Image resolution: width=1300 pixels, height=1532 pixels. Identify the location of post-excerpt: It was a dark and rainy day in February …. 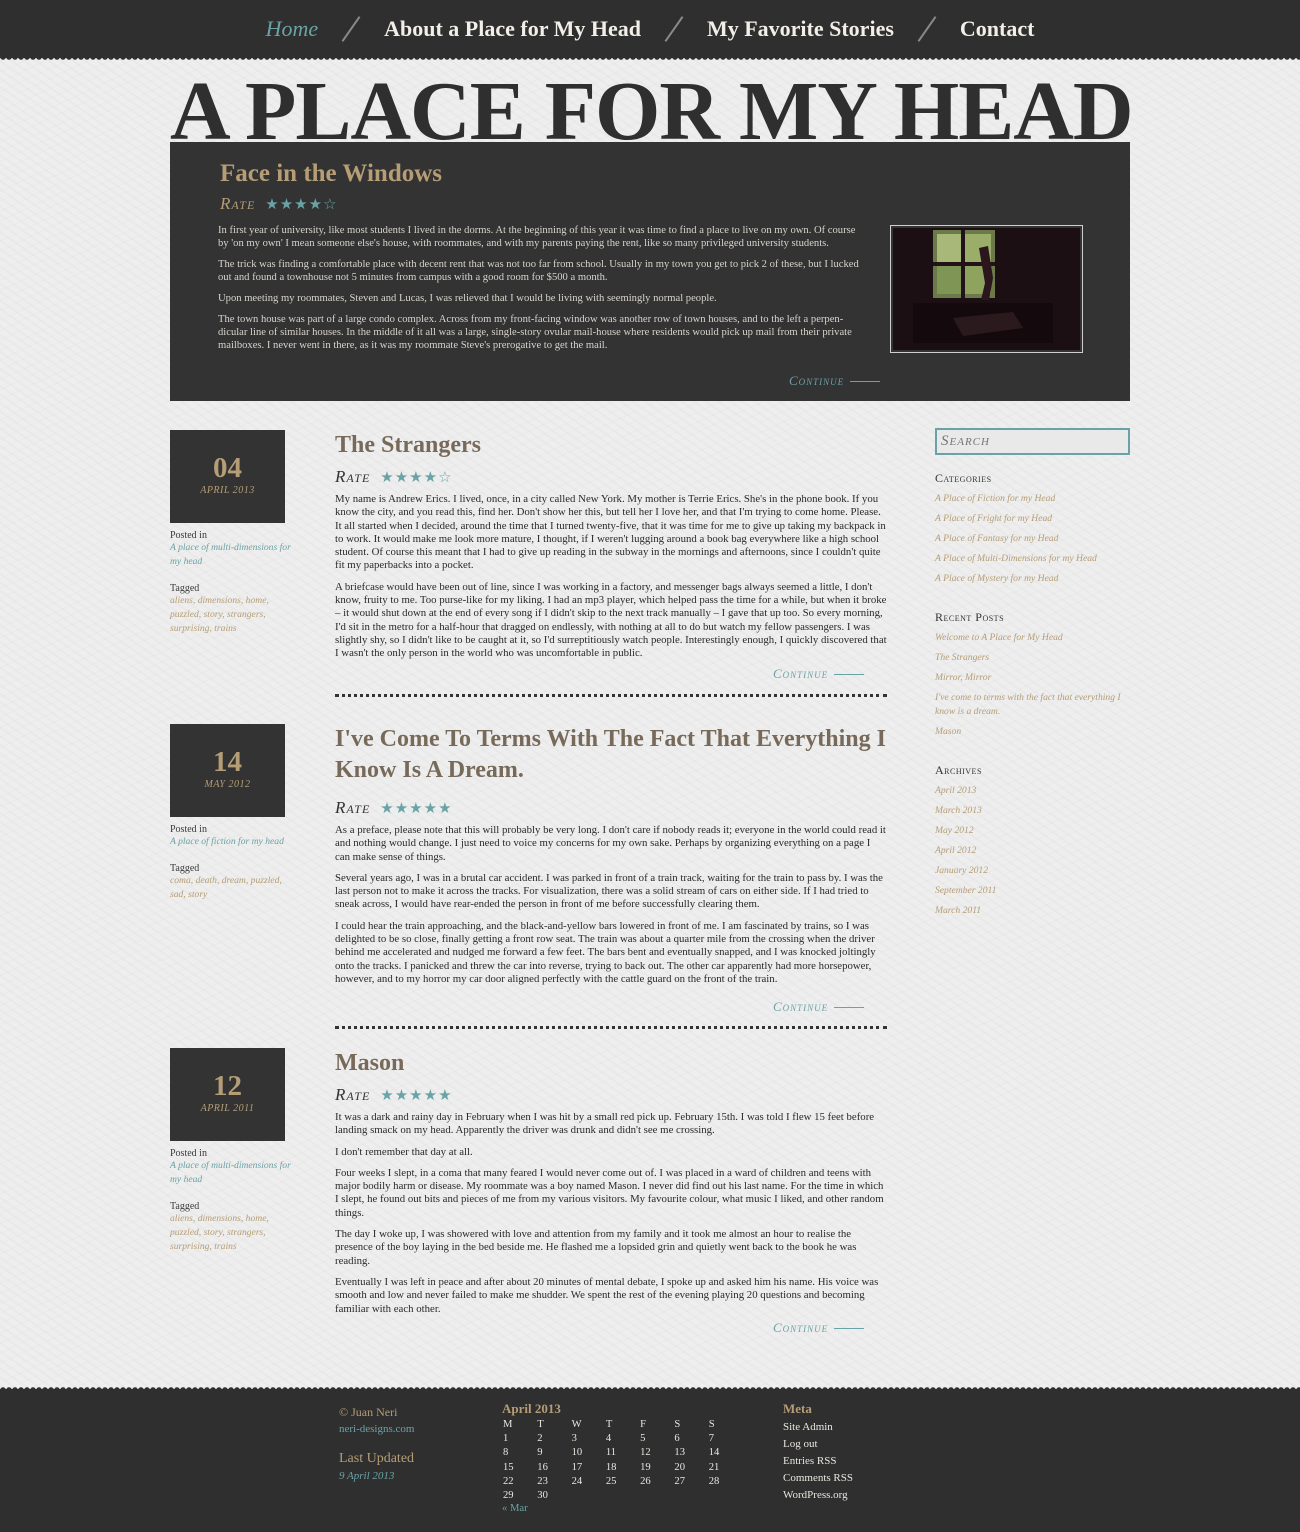
(611, 1213).